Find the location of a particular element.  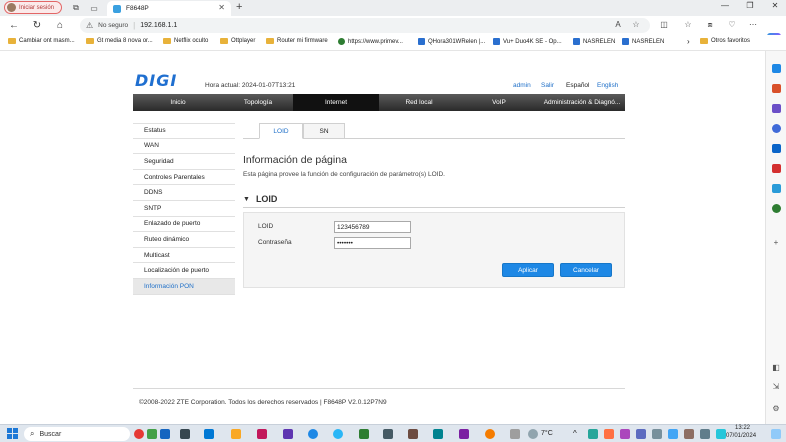

logout-link: Salir is located at coordinates (547, 85).